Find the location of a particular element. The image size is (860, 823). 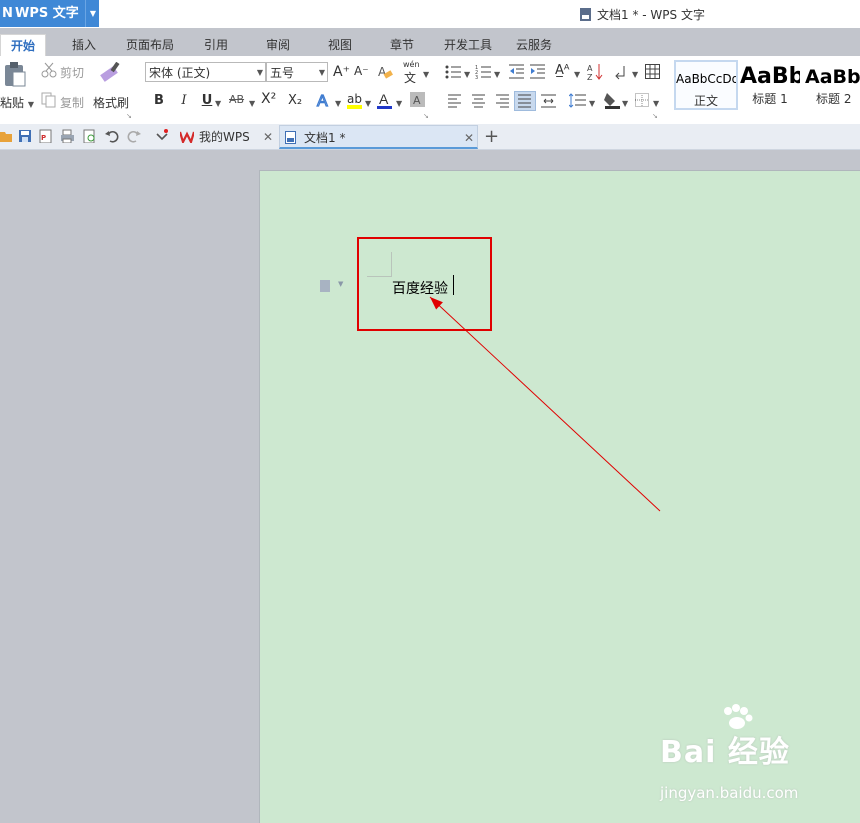

annotation-arrow-line is located at coordinates (545, 404).